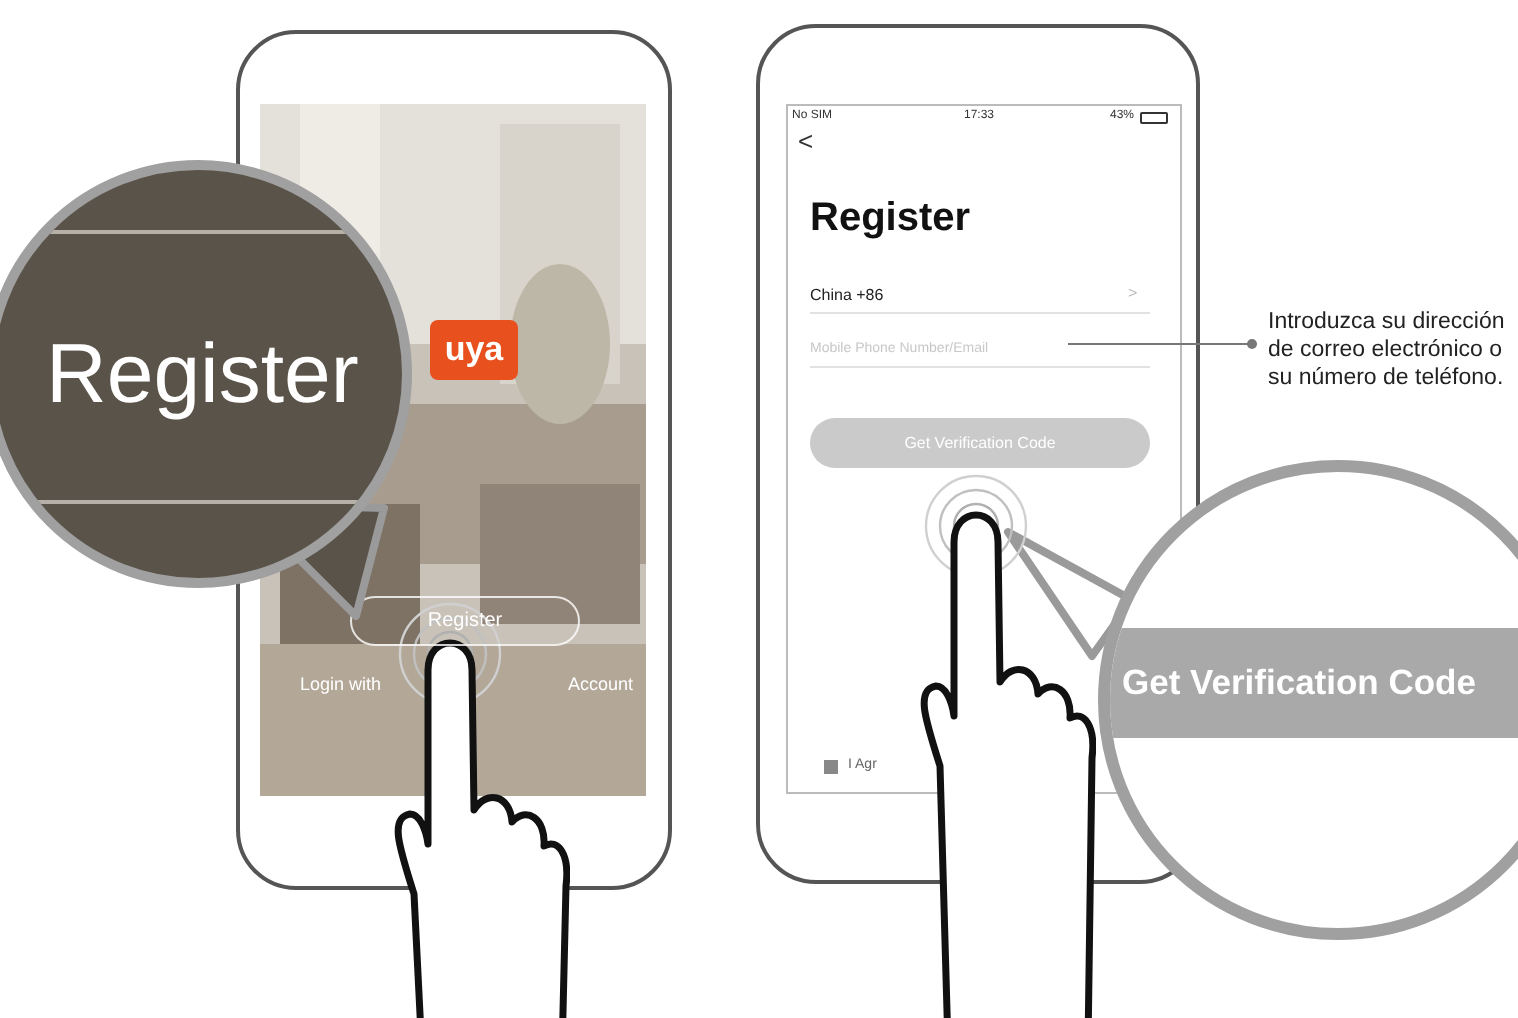  Describe the element at coordinates (474, 350) in the screenshot. I see `app-logo: uya` at that location.